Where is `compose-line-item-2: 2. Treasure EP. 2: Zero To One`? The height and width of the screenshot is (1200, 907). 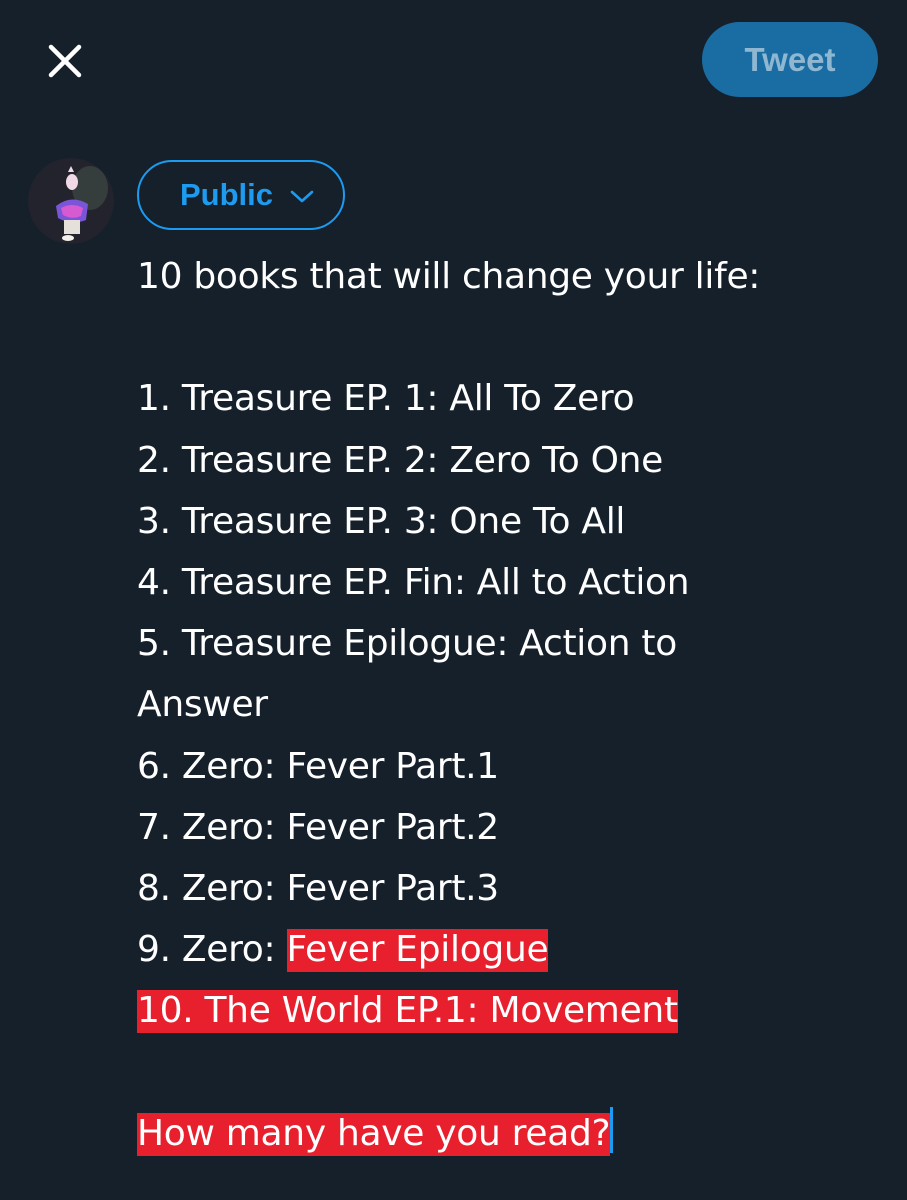 compose-line-item-2: 2. Treasure EP. 2: Zero To One is located at coordinates (400, 460).